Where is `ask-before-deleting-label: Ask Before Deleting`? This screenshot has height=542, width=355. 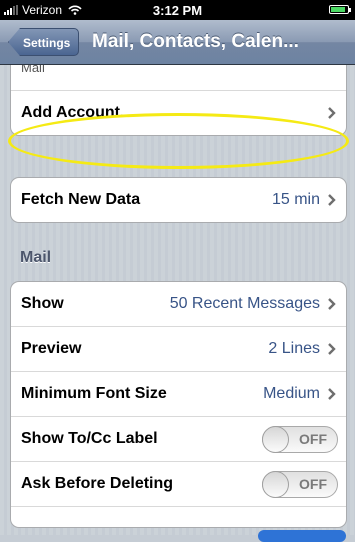
ask-before-deleting-label: Ask Before Deleting is located at coordinates (97, 483).